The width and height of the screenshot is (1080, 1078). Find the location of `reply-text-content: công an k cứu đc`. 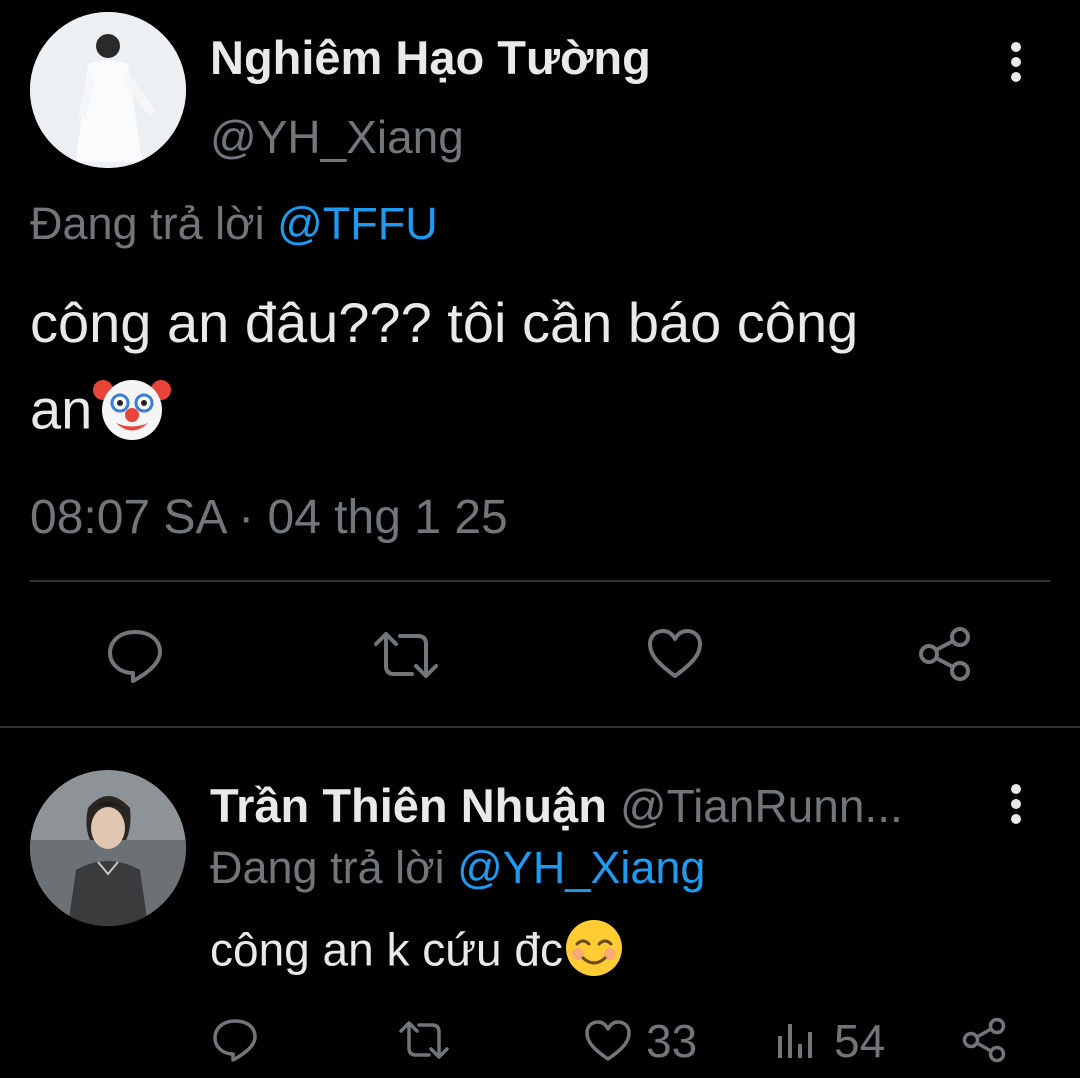

reply-text-content: công an k cứu đc is located at coordinates (386, 949).